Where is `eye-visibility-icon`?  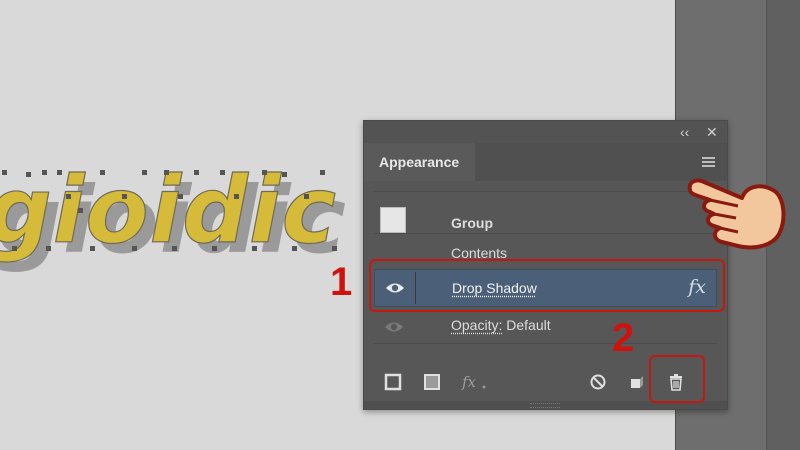
eye-visibility-icon is located at coordinates (394, 327).